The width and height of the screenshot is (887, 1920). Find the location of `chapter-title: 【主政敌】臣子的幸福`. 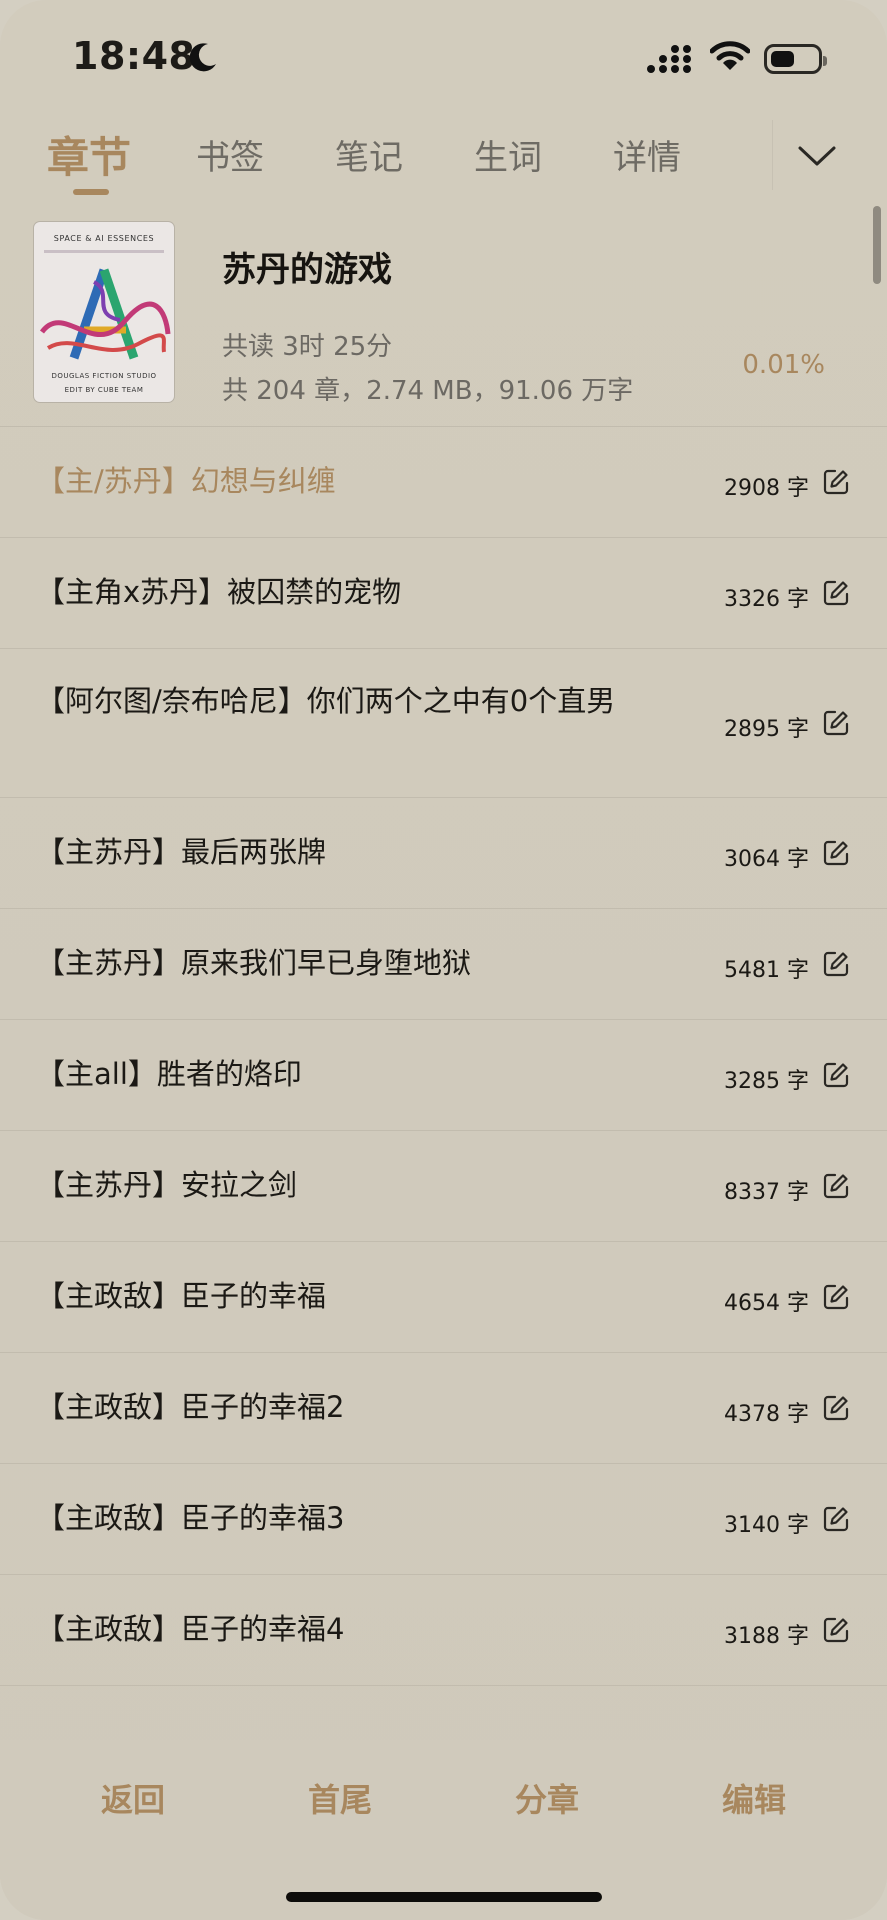

chapter-title: 【主政敌】臣子的幸福 is located at coordinates (181, 1296).